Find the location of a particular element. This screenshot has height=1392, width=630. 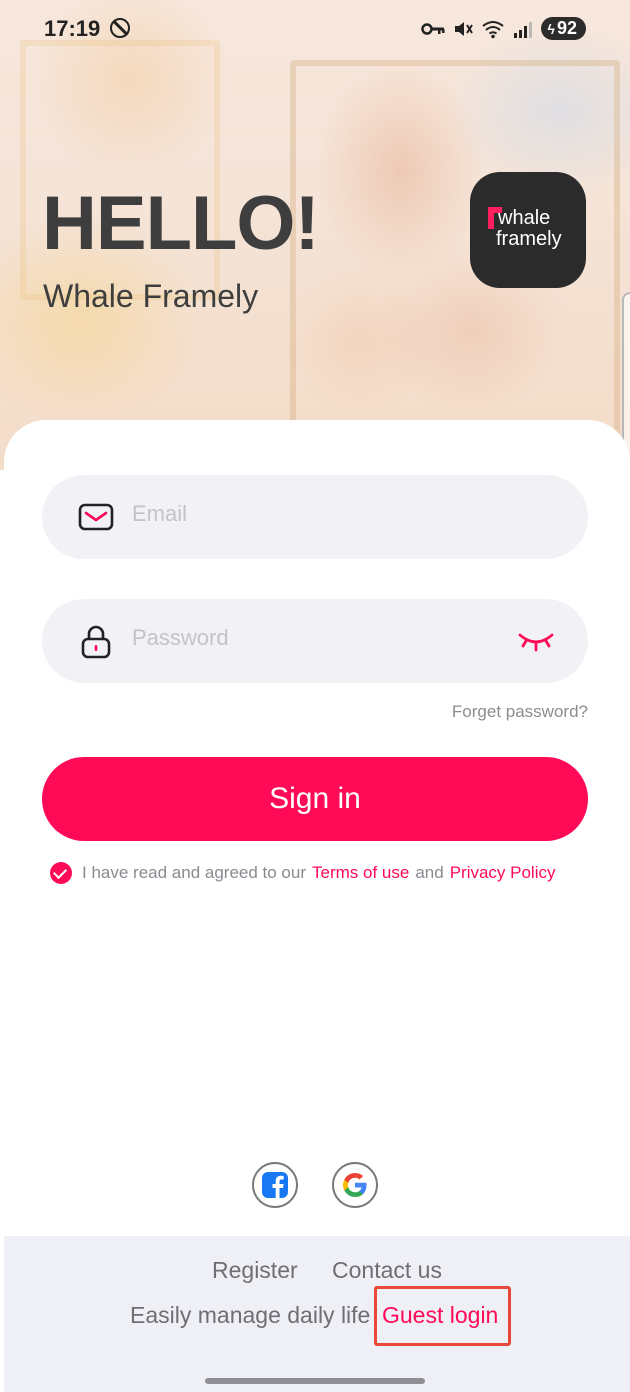

register-link: Register is located at coordinates (255, 1270).